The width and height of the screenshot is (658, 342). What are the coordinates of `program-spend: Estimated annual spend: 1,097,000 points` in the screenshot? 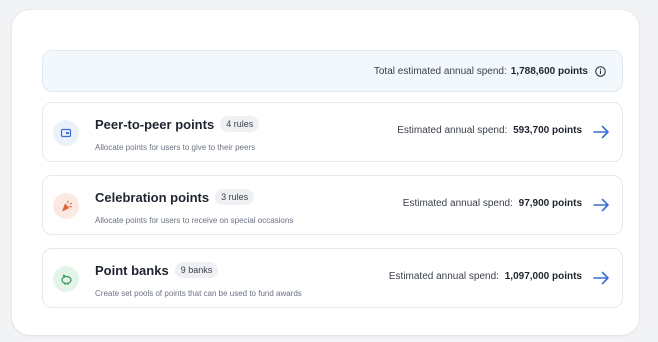 It's located at (485, 276).